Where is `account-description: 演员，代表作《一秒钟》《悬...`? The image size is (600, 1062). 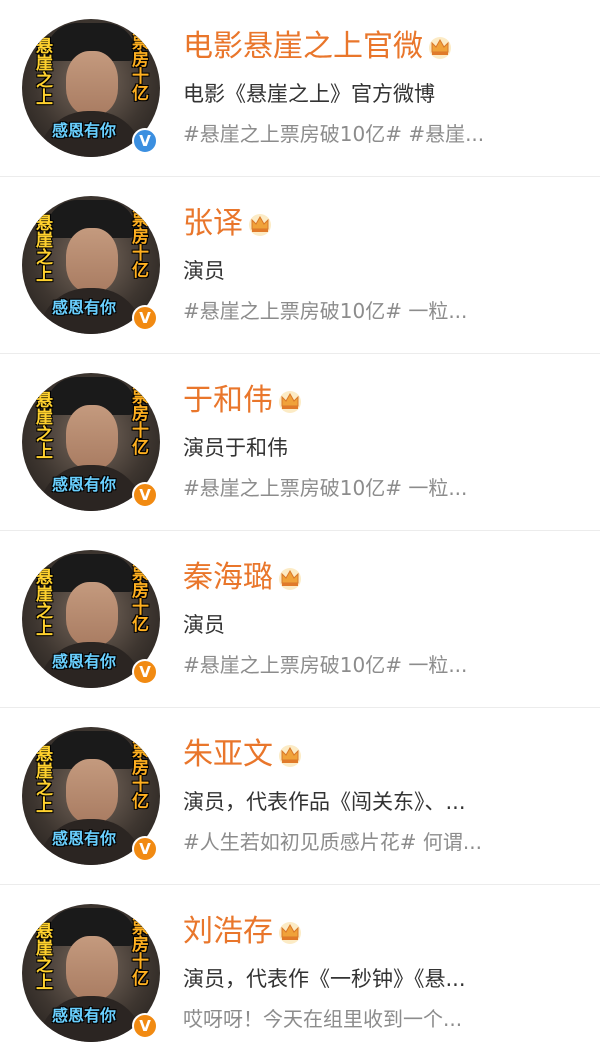 account-description: 演员，代表作《一秒钟》《悬... is located at coordinates (324, 979).